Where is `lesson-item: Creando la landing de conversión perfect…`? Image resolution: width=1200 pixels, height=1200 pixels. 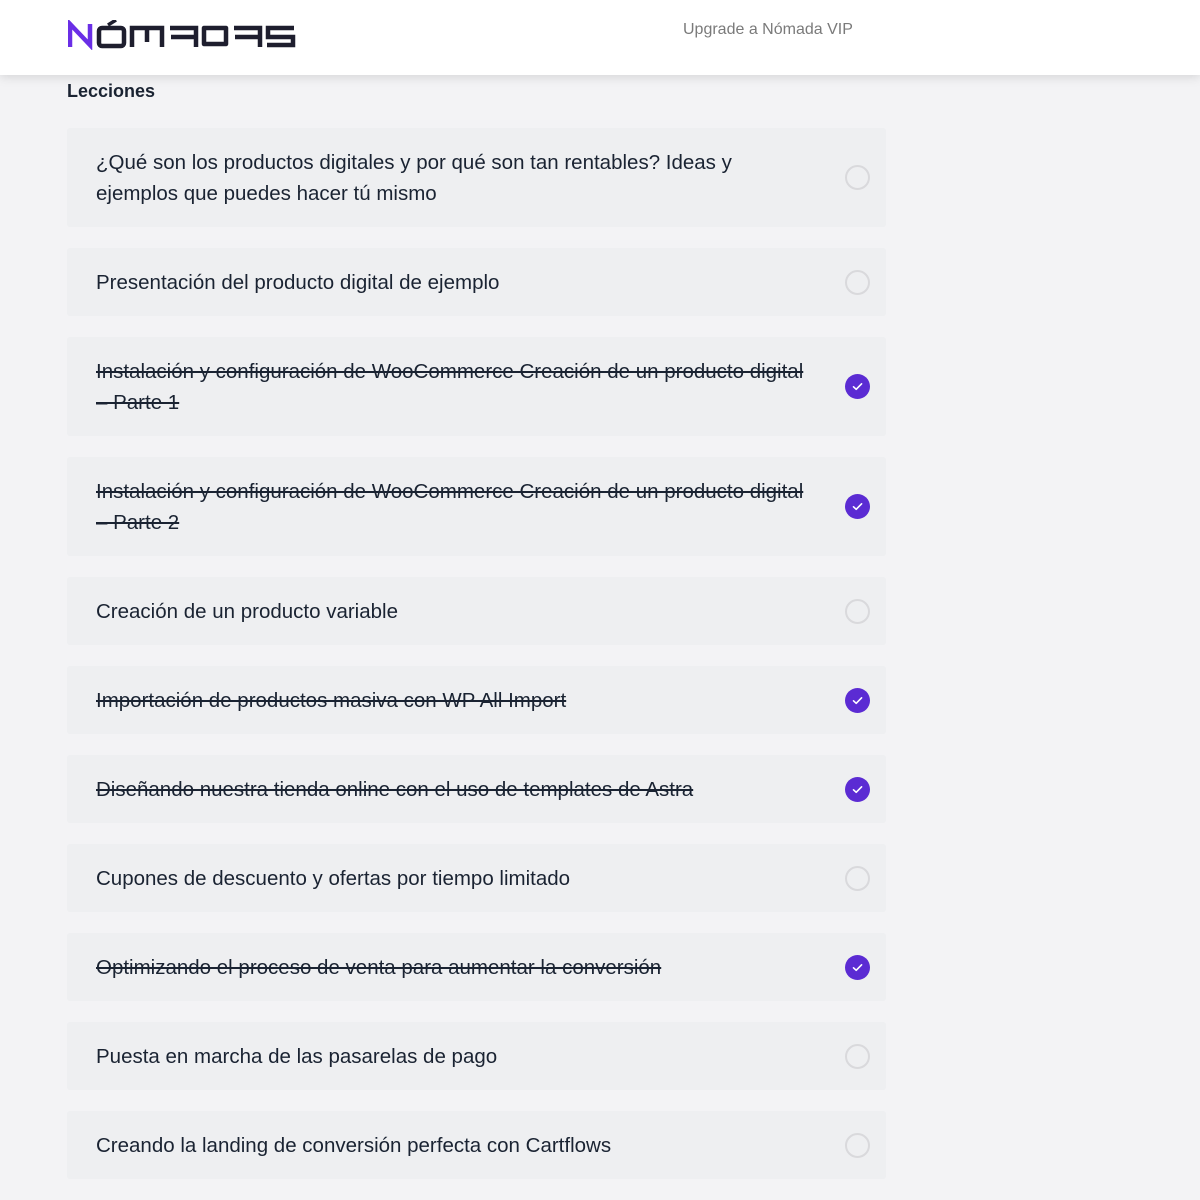 lesson-item: Creando la landing de conversión perfect… is located at coordinates (476, 1145).